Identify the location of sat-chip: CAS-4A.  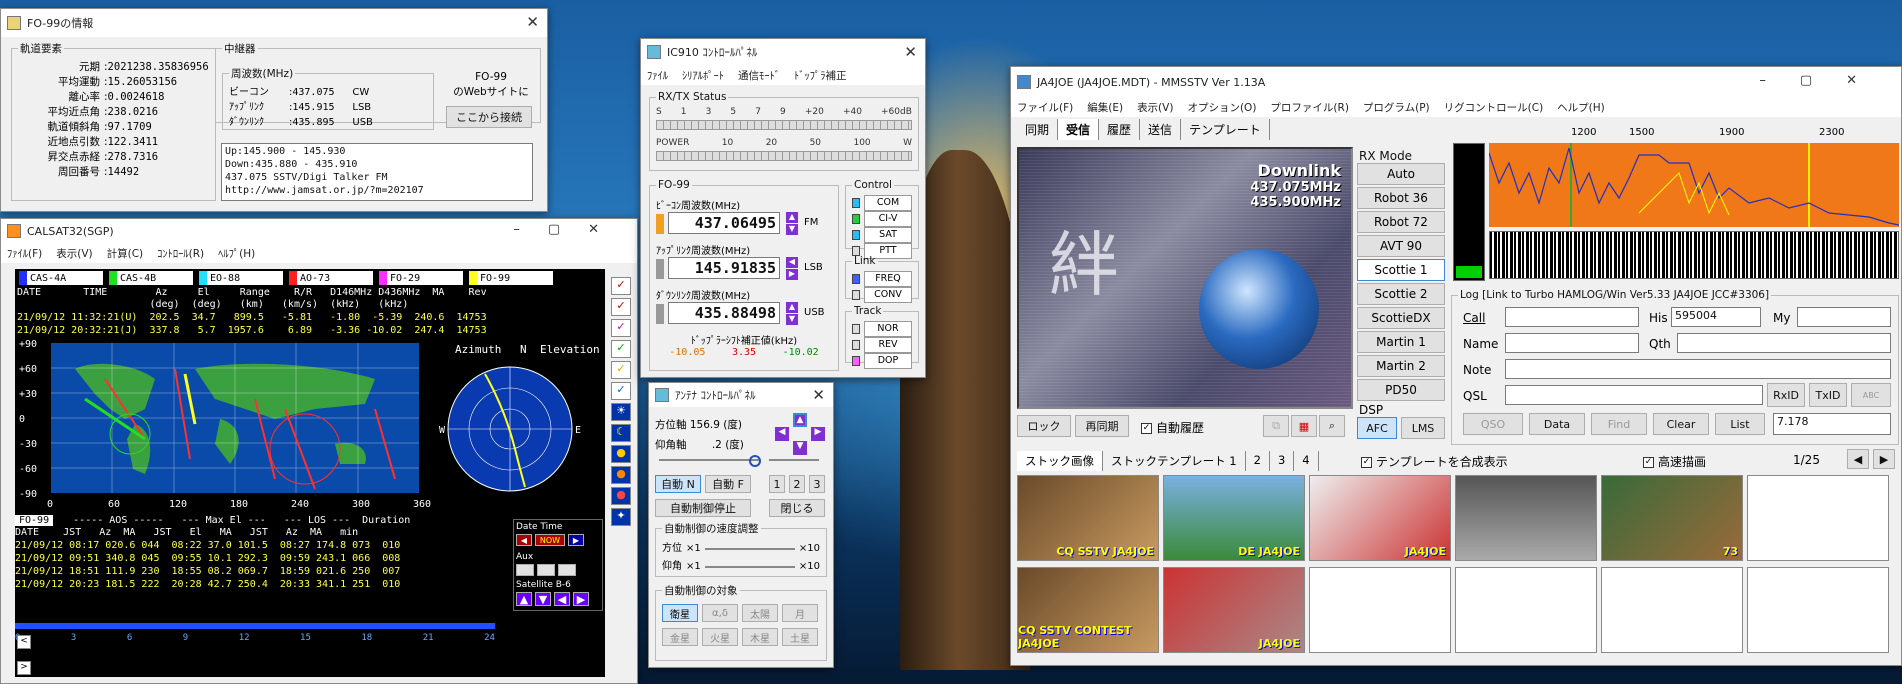
(61, 278).